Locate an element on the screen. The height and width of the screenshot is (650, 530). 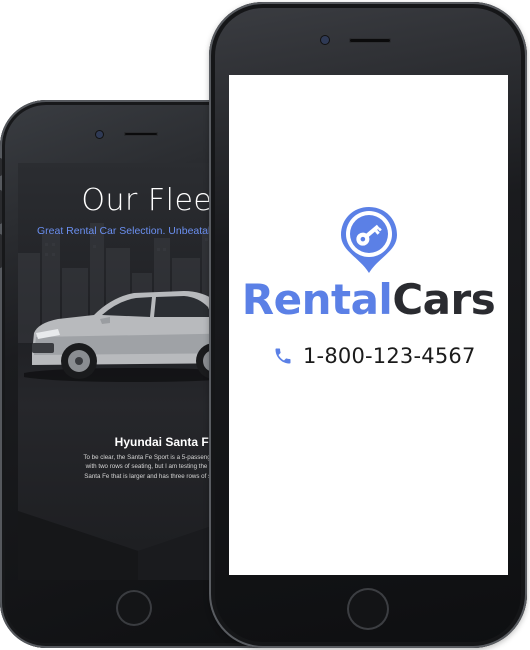
brand-part-rental: Rental is located at coordinates (317, 299).